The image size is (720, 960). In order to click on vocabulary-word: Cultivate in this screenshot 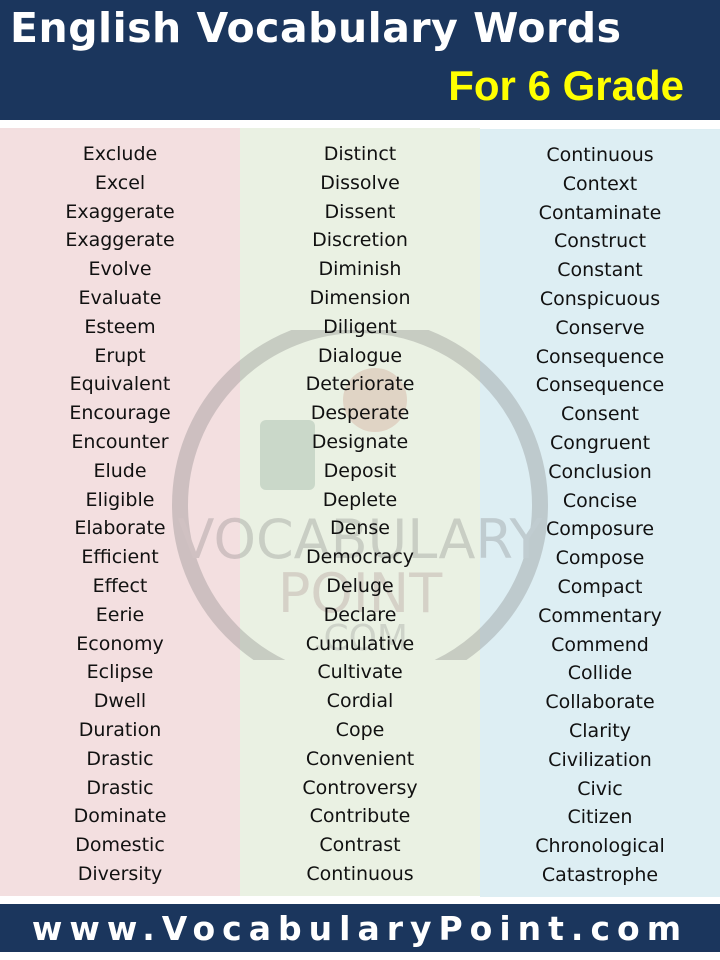, I will do `click(360, 672)`.